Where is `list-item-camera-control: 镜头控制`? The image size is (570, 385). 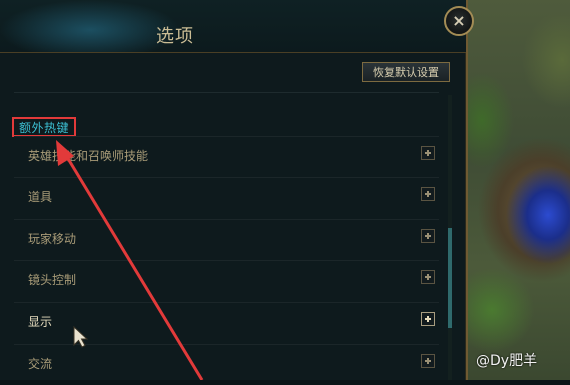 list-item-camera-control: 镜头控制 is located at coordinates (226, 280).